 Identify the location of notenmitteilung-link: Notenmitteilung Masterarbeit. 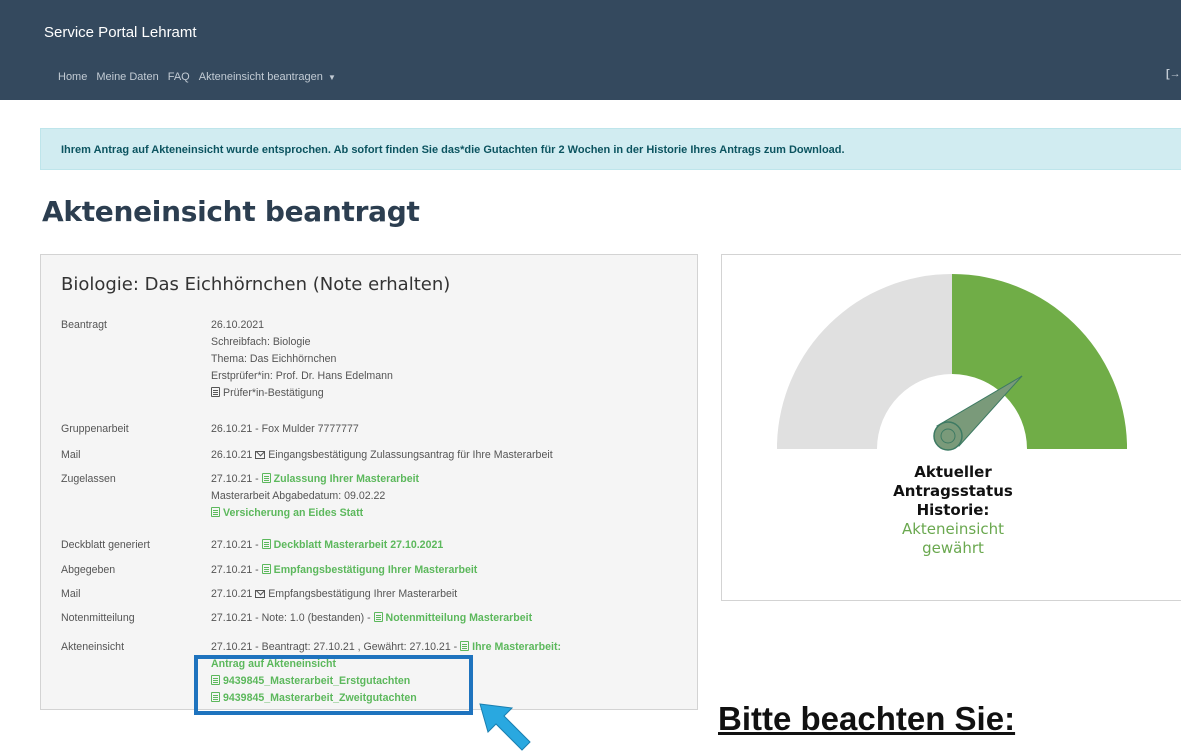
(453, 618).